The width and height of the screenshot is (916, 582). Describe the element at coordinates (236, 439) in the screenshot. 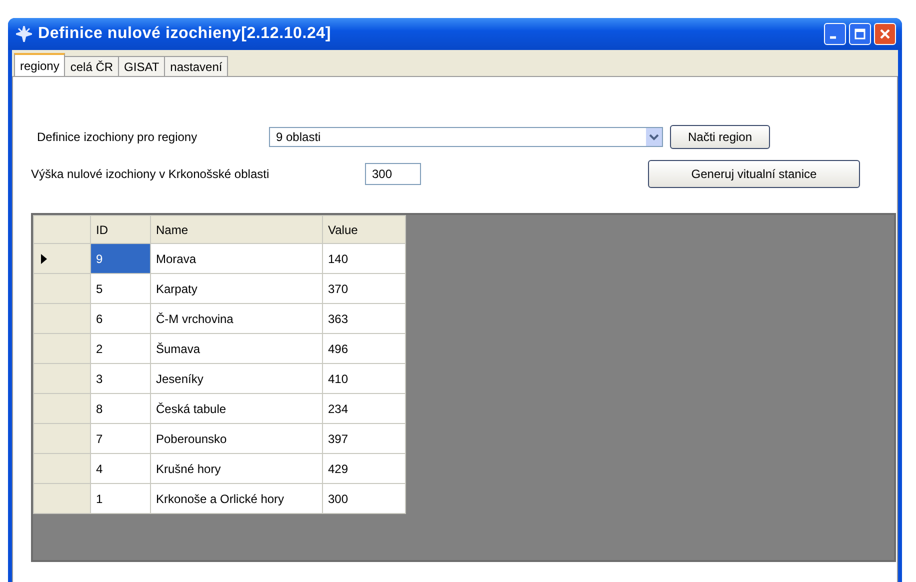

I see `table-cell: Poberounsko` at that location.